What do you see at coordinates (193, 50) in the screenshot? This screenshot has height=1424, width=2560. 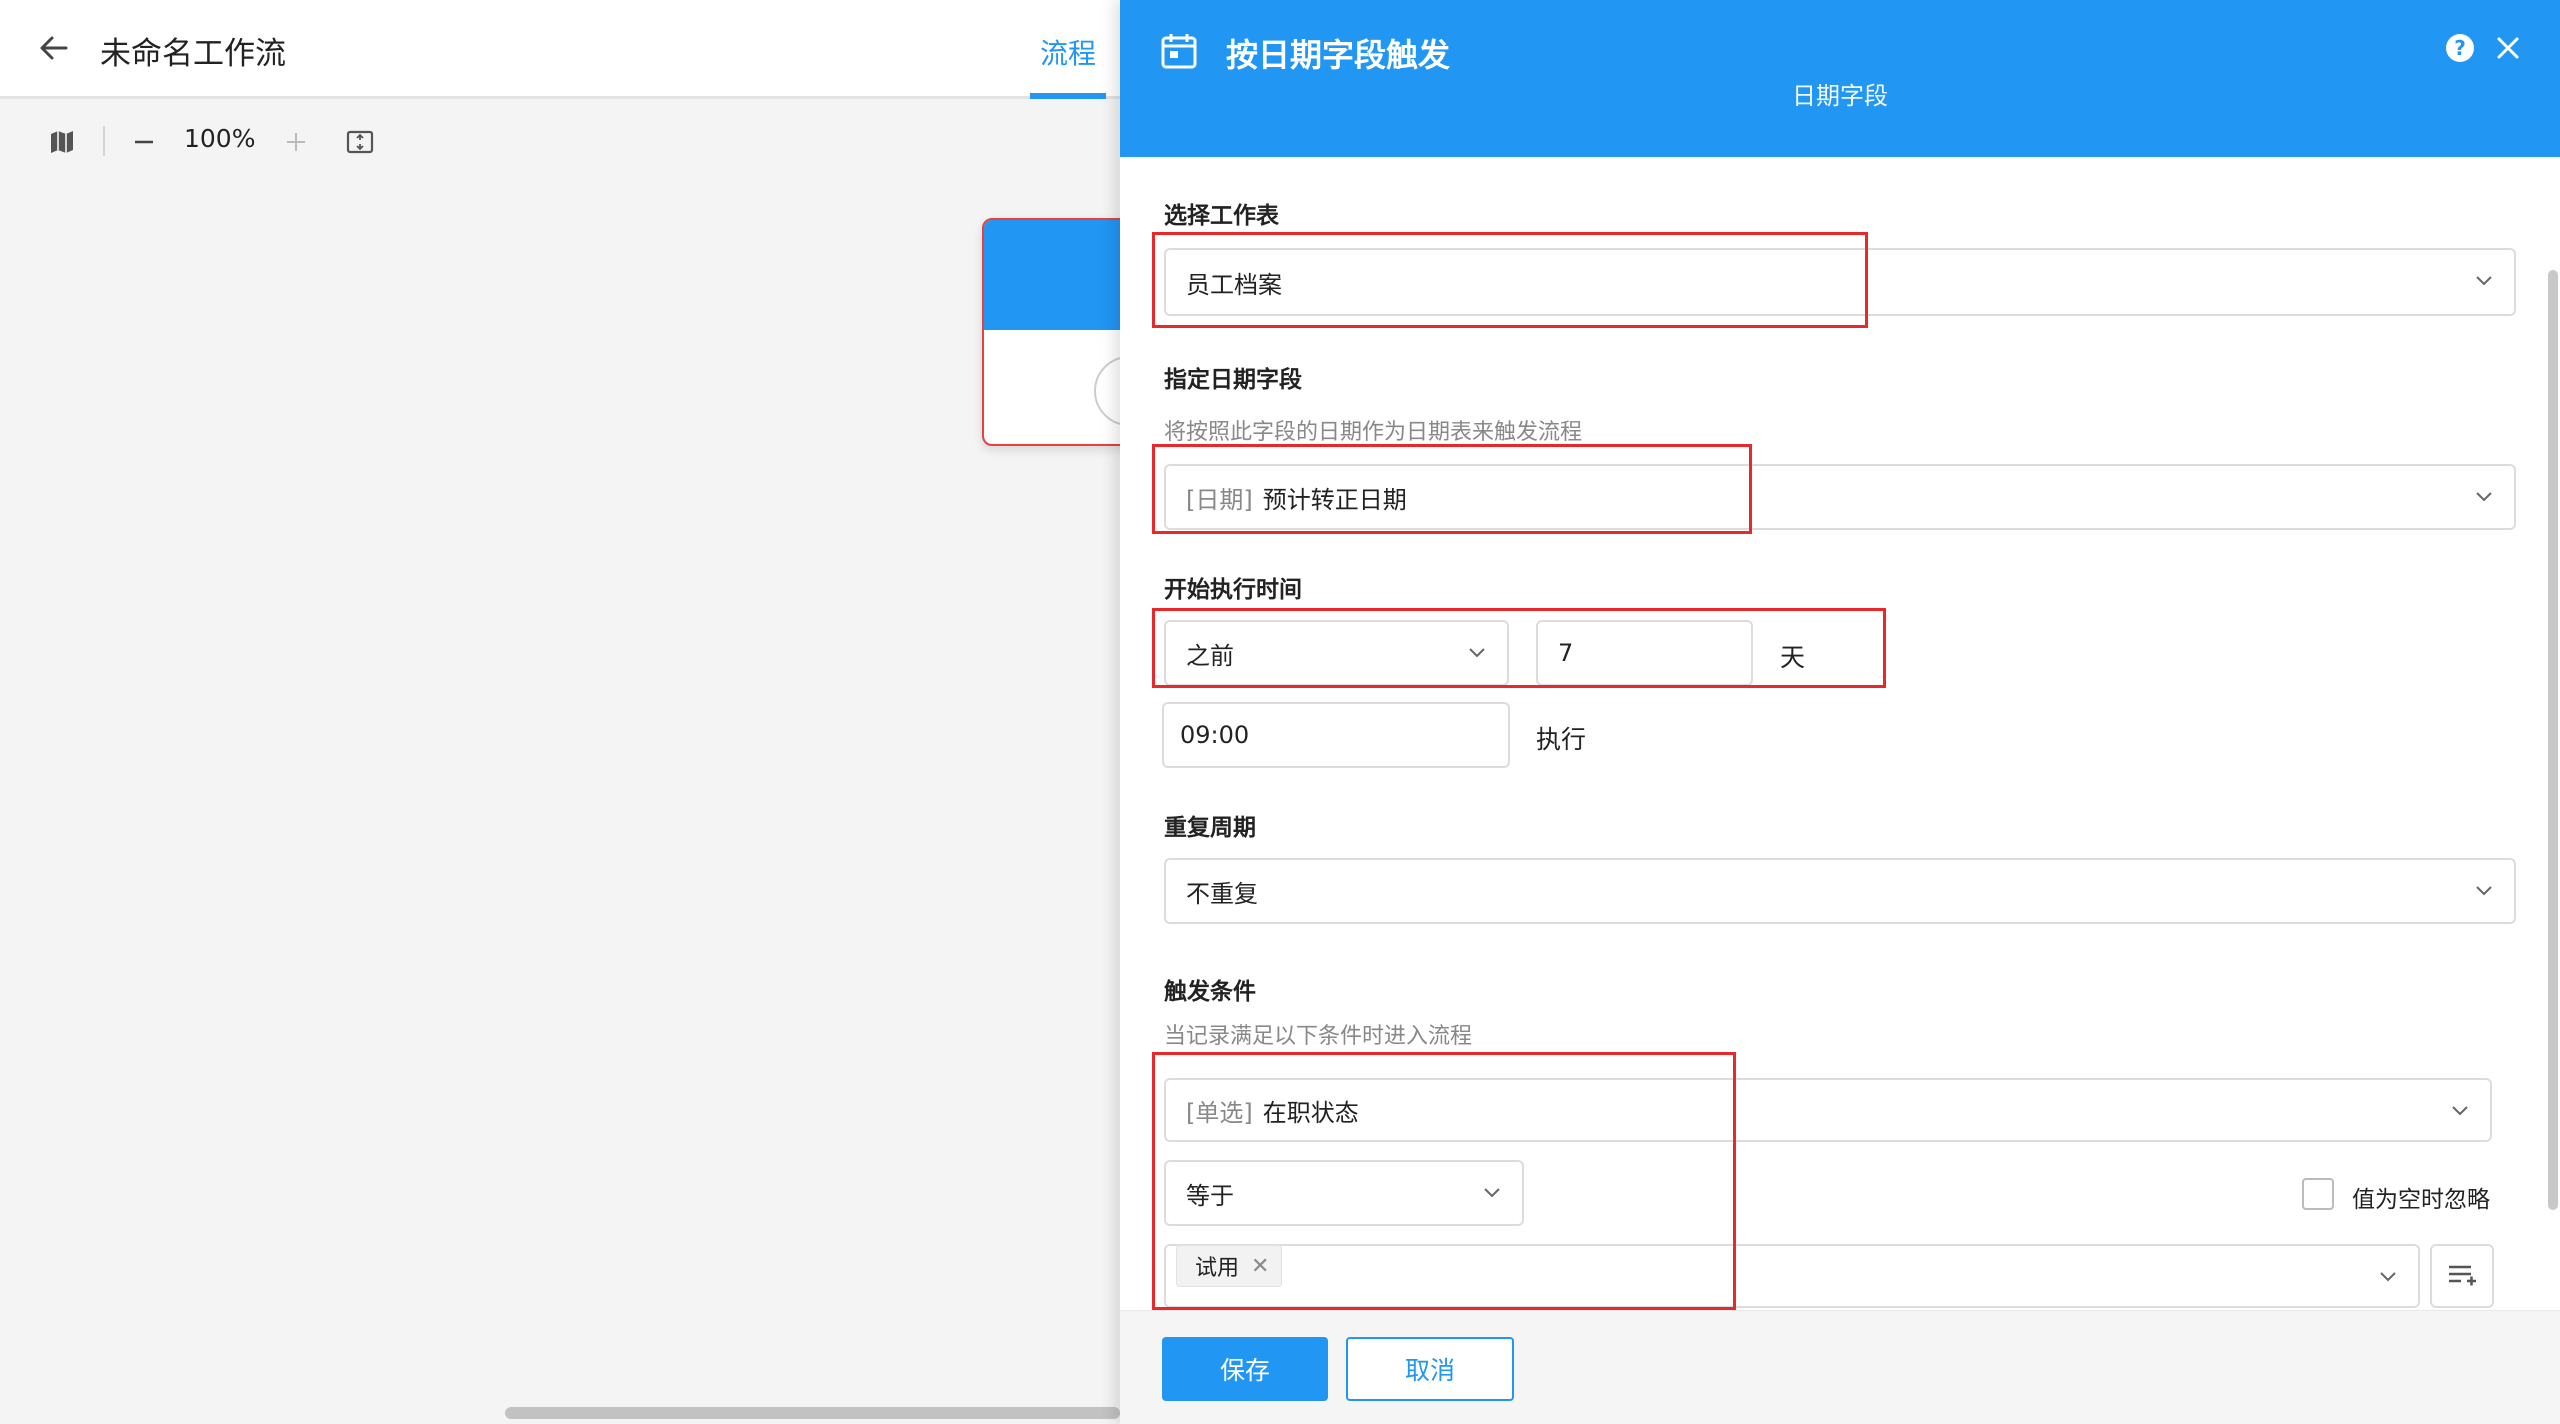 I see `workflow-title: 未命名工作流` at bounding box center [193, 50].